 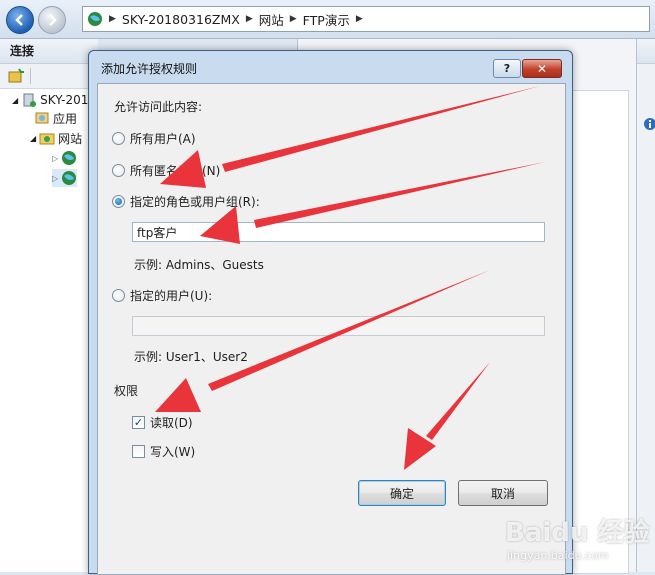 I want to click on new-connection-icon, so click(x=16, y=76).